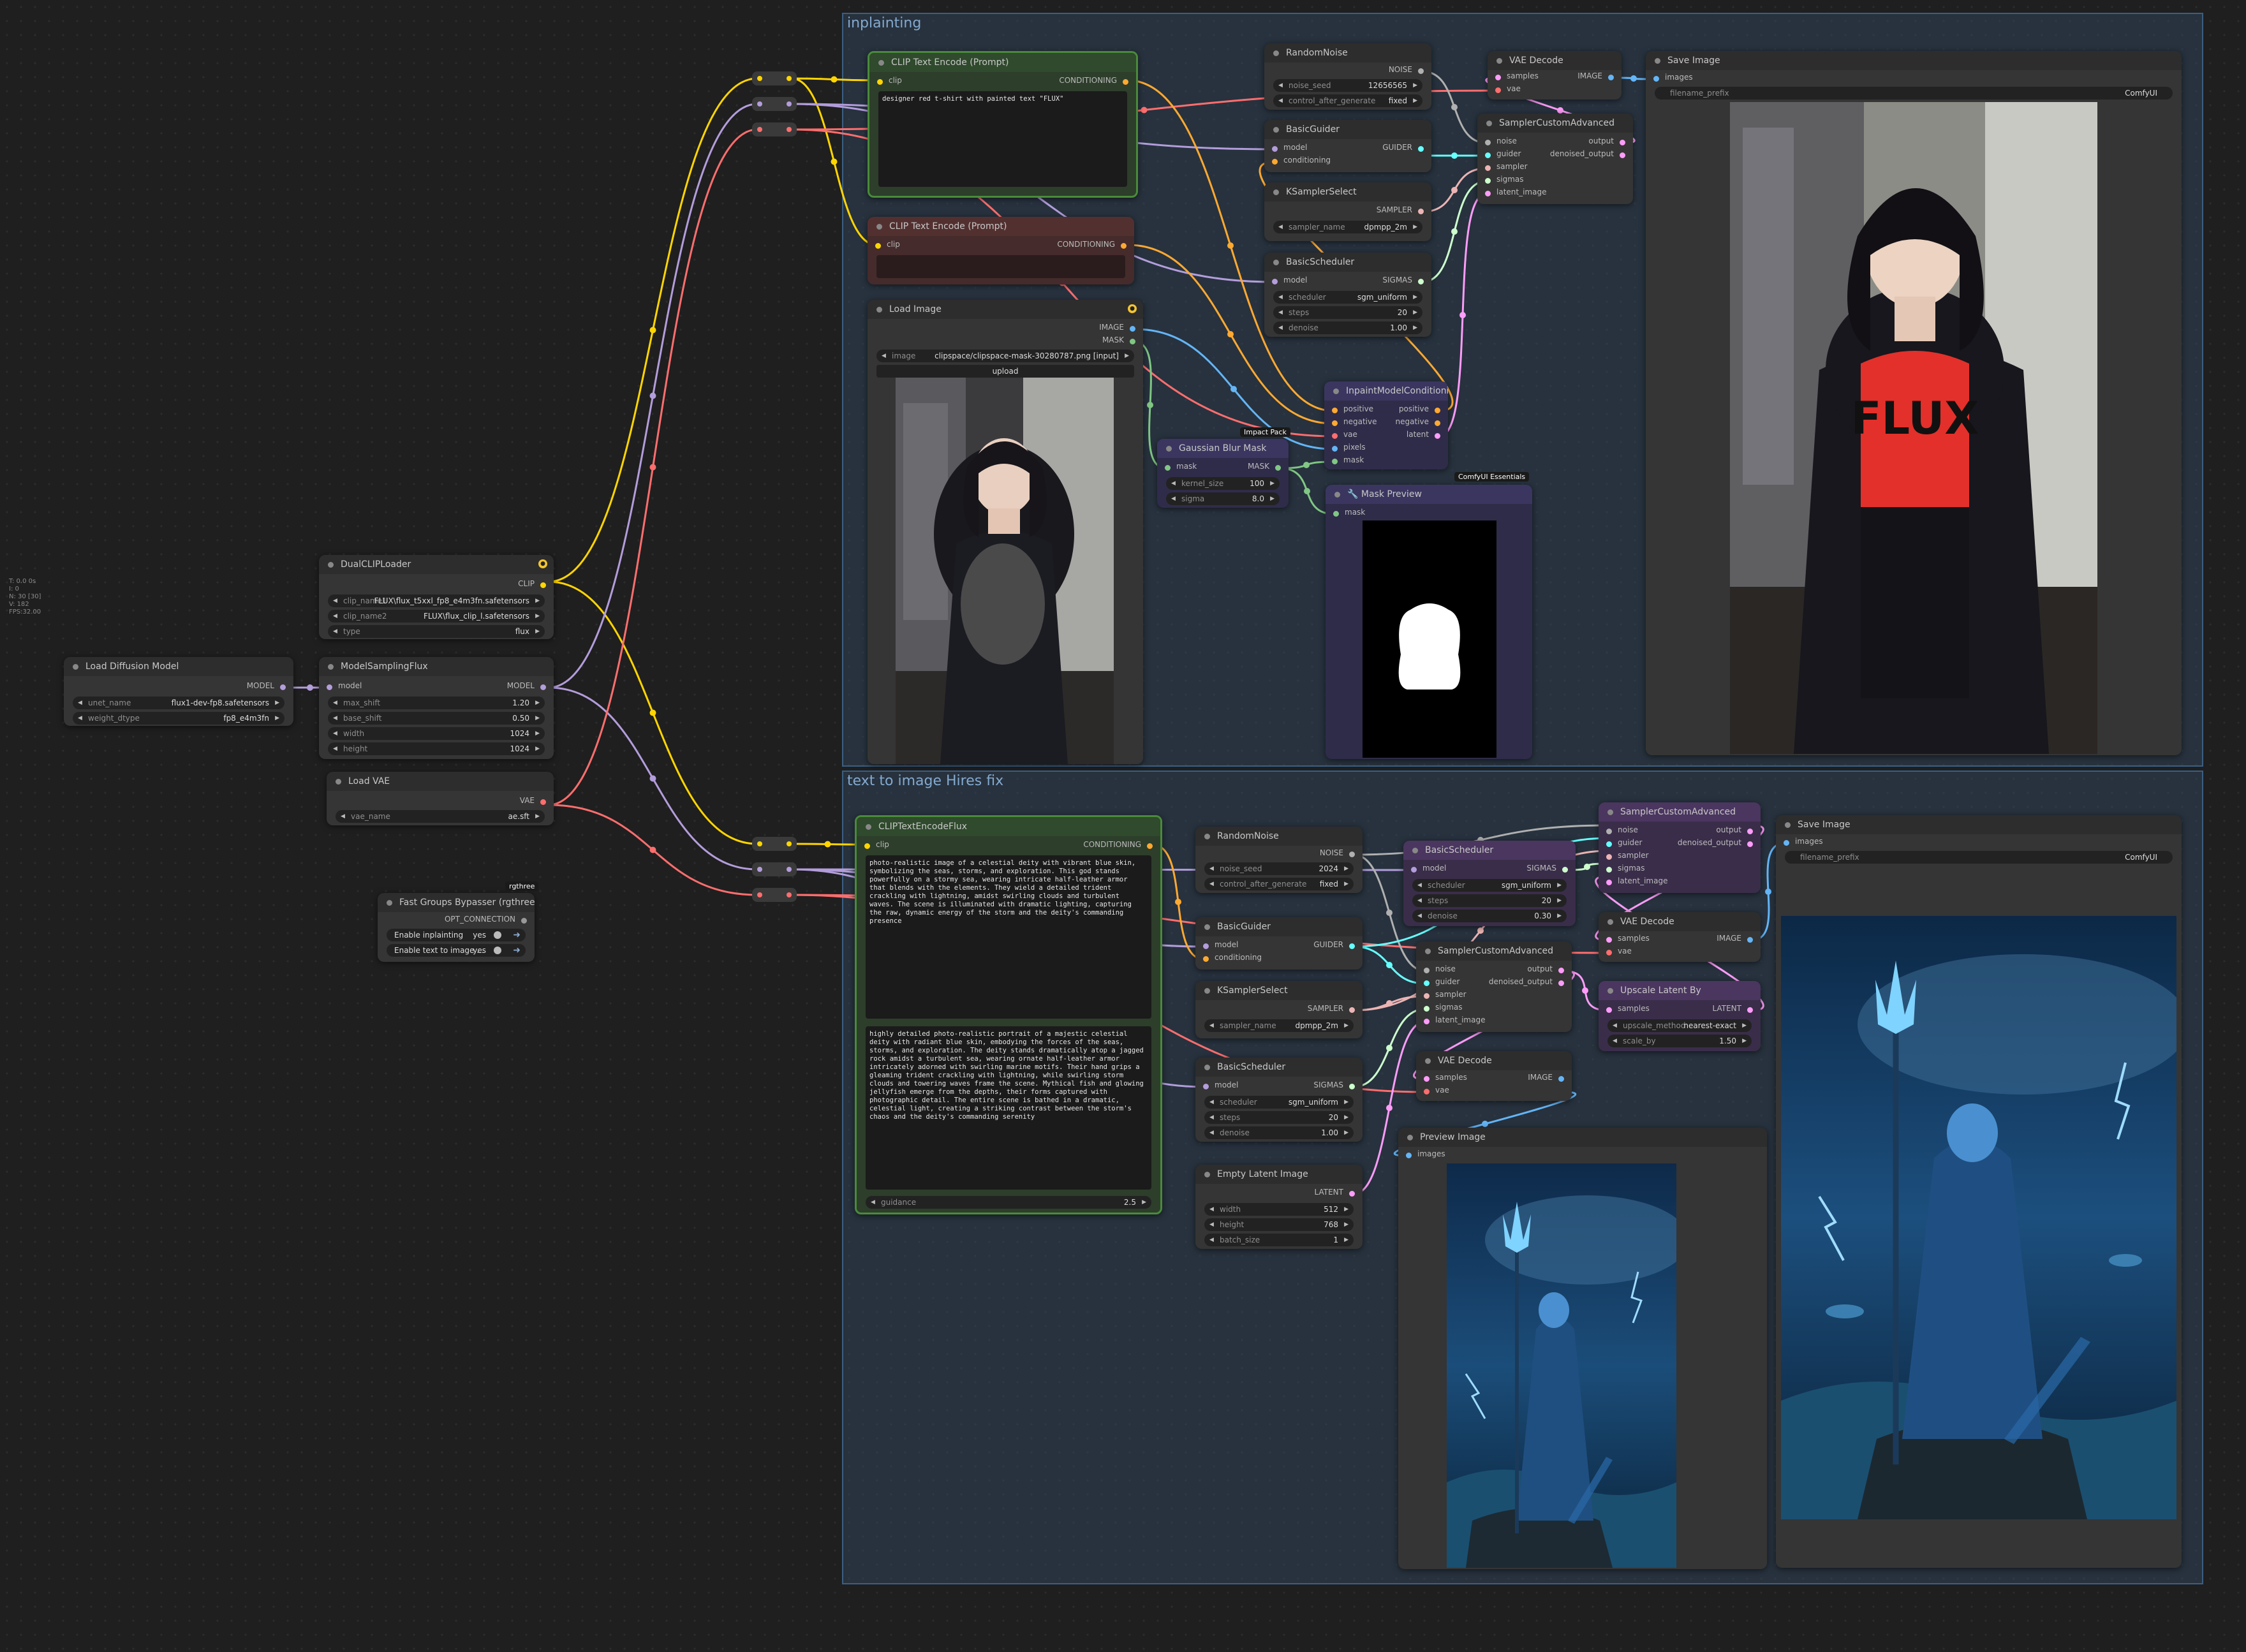  What do you see at coordinates (1347, 85) in the screenshot?
I see `noise-seed-field: noise_seed12656565` at bounding box center [1347, 85].